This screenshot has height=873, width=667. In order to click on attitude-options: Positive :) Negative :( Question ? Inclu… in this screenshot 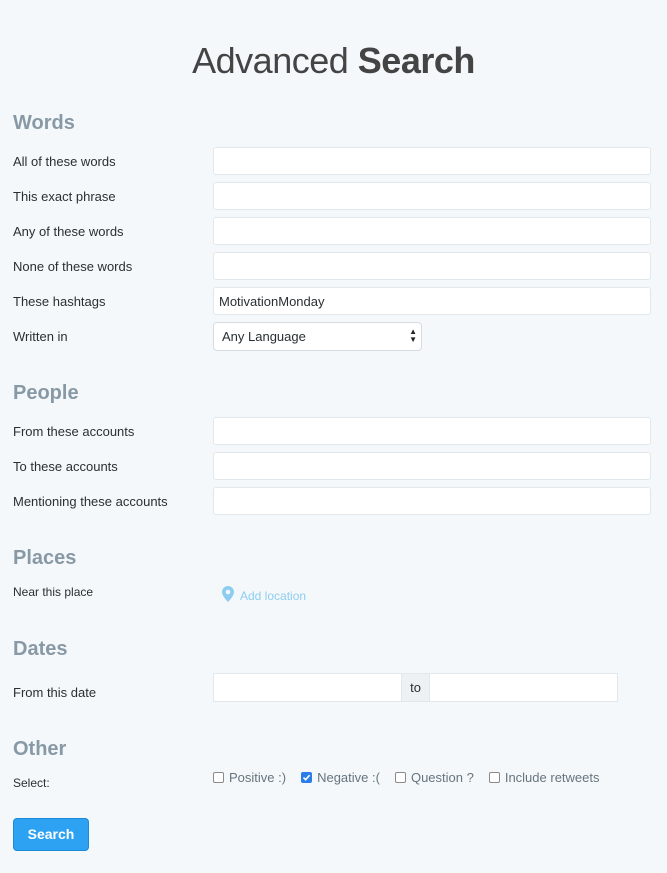, I will do `click(414, 777)`.